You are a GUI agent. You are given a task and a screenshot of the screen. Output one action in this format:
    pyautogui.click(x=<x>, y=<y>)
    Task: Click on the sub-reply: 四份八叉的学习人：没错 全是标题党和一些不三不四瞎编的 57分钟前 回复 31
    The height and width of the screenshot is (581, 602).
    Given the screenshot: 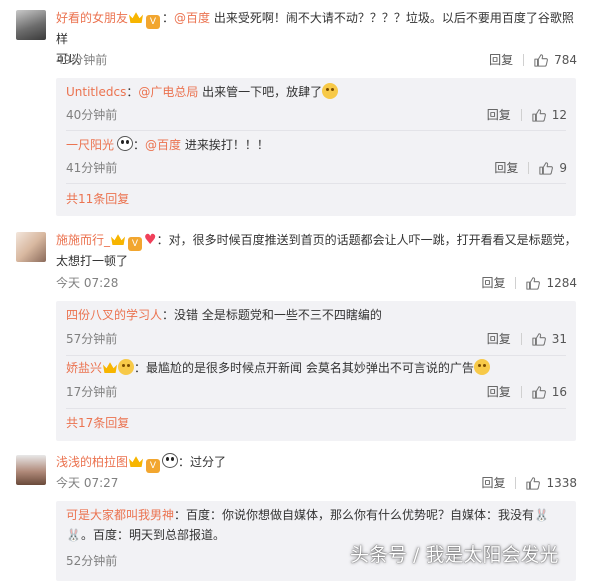 What is the action you would take?
    pyautogui.click(x=318, y=325)
    